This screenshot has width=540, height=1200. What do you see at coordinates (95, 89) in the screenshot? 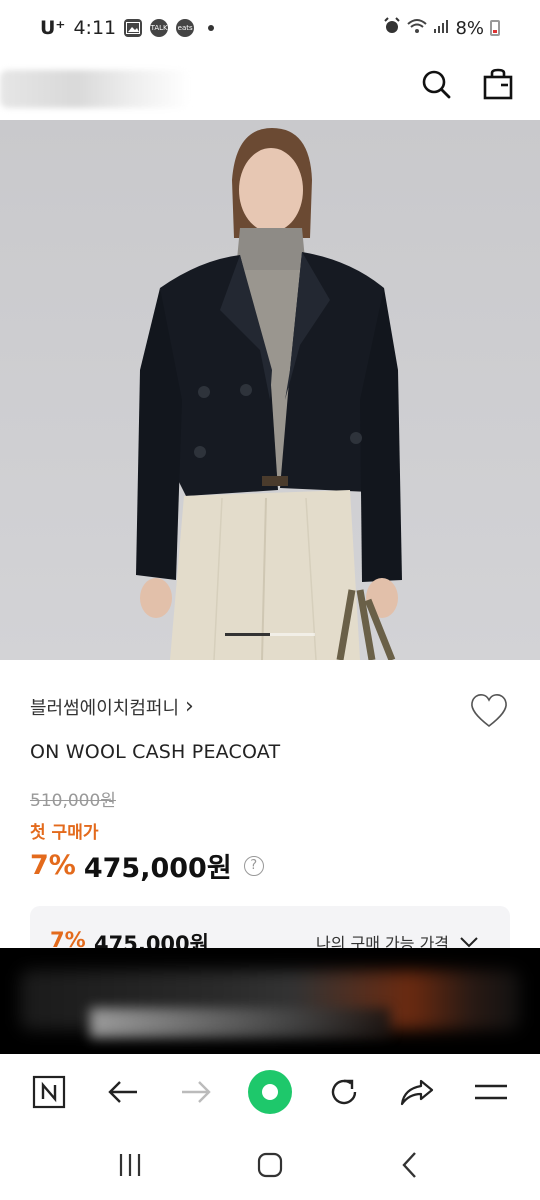
I see `store-logo` at bounding box center [95, 89].